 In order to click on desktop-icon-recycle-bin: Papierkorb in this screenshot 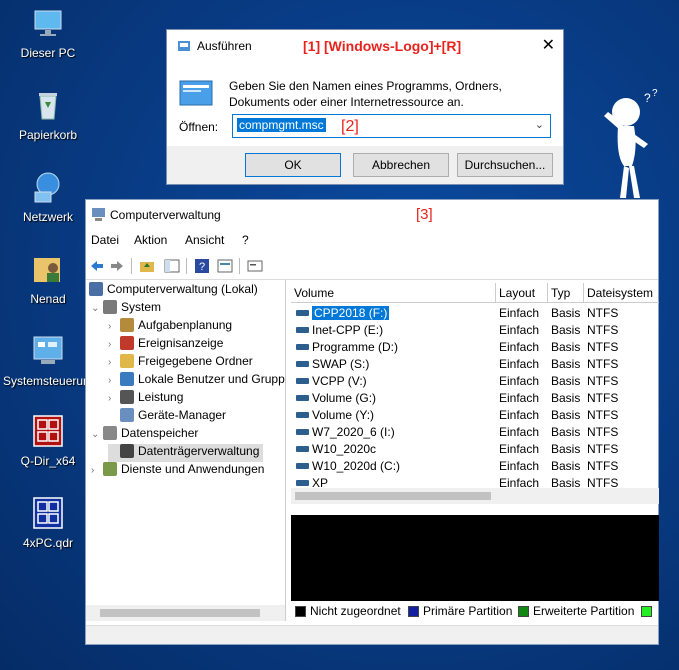, I will do `click(48, 115)`.